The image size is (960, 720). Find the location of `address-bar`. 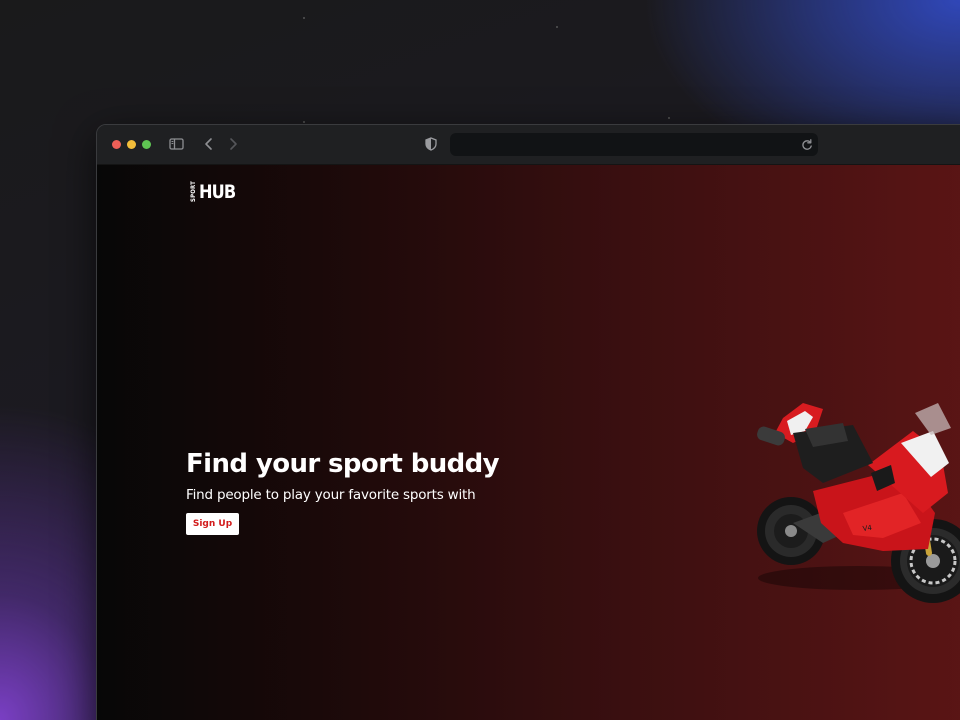

address-bar is located at coordinates (634, 144).